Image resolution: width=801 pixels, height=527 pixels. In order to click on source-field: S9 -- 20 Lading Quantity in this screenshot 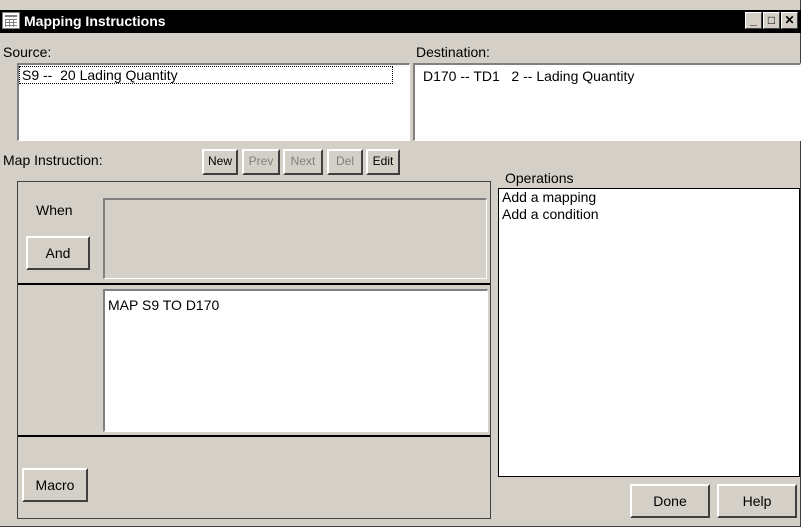, I will do `click(213, 102)`.